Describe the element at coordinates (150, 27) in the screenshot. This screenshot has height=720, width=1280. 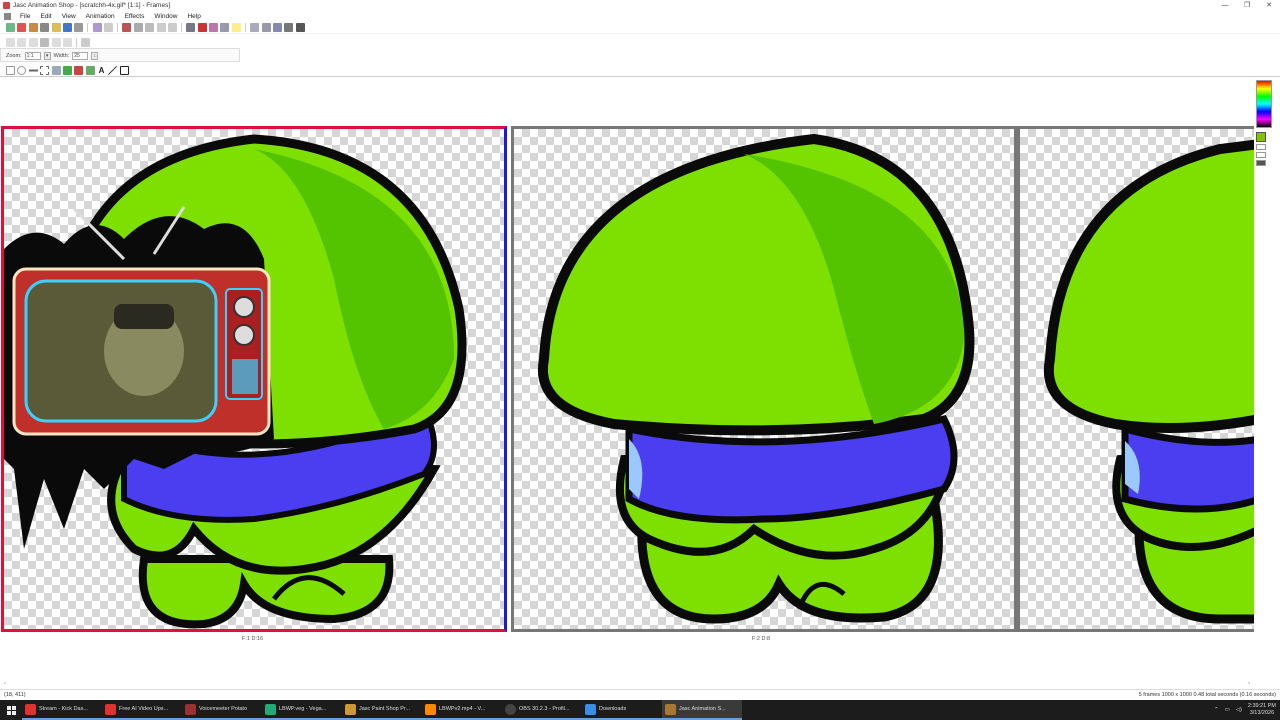
I see `paste-icon` at that location.